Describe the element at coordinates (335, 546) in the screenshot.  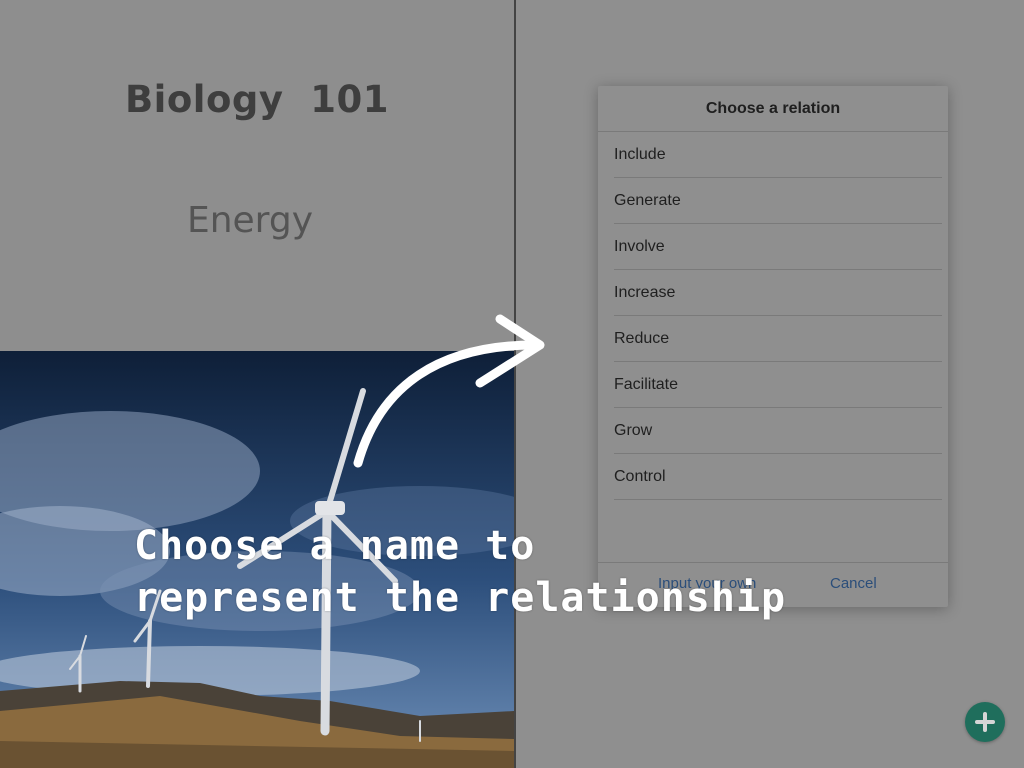
I see `hint-line-1: Choose a name to` at that location.